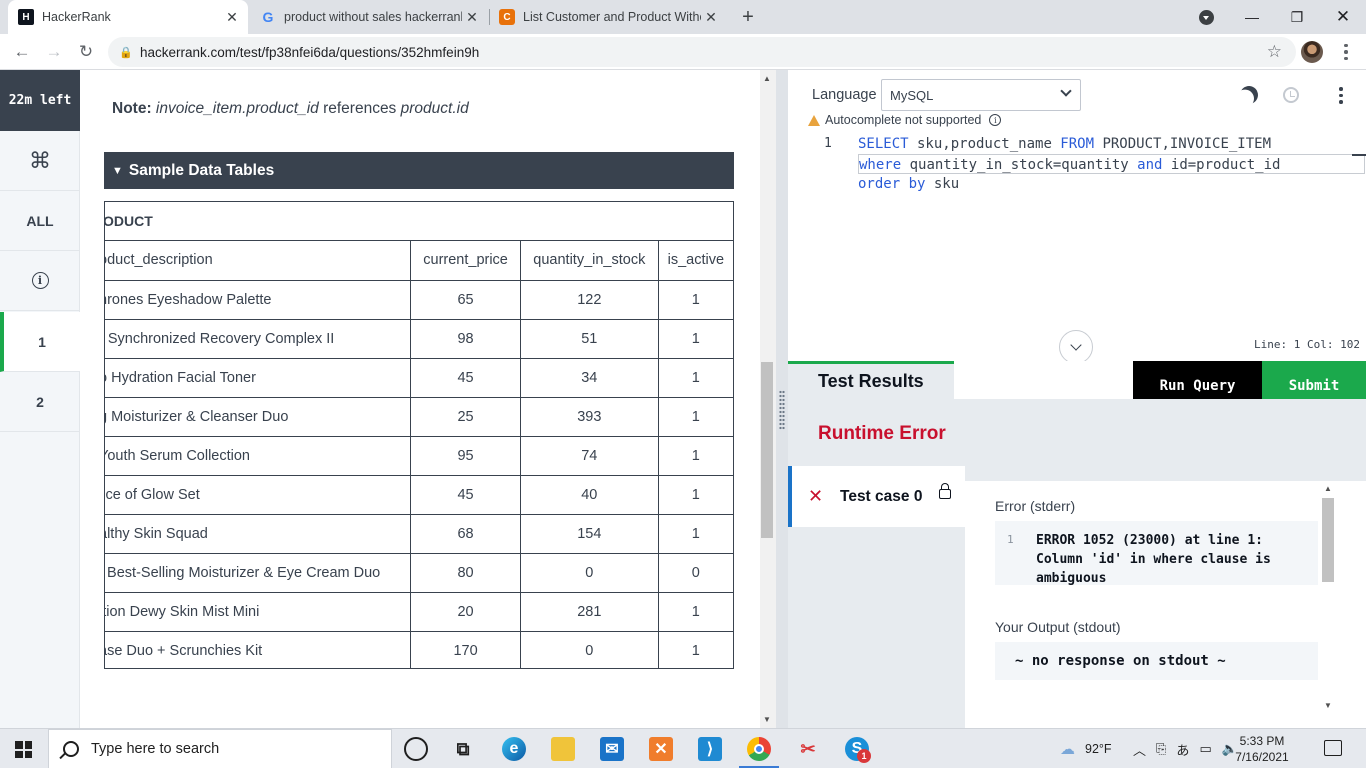 This screenshot has width=1366, height=768. I want to click on bookmark-star-icon: ☆, so click(1274, 52).